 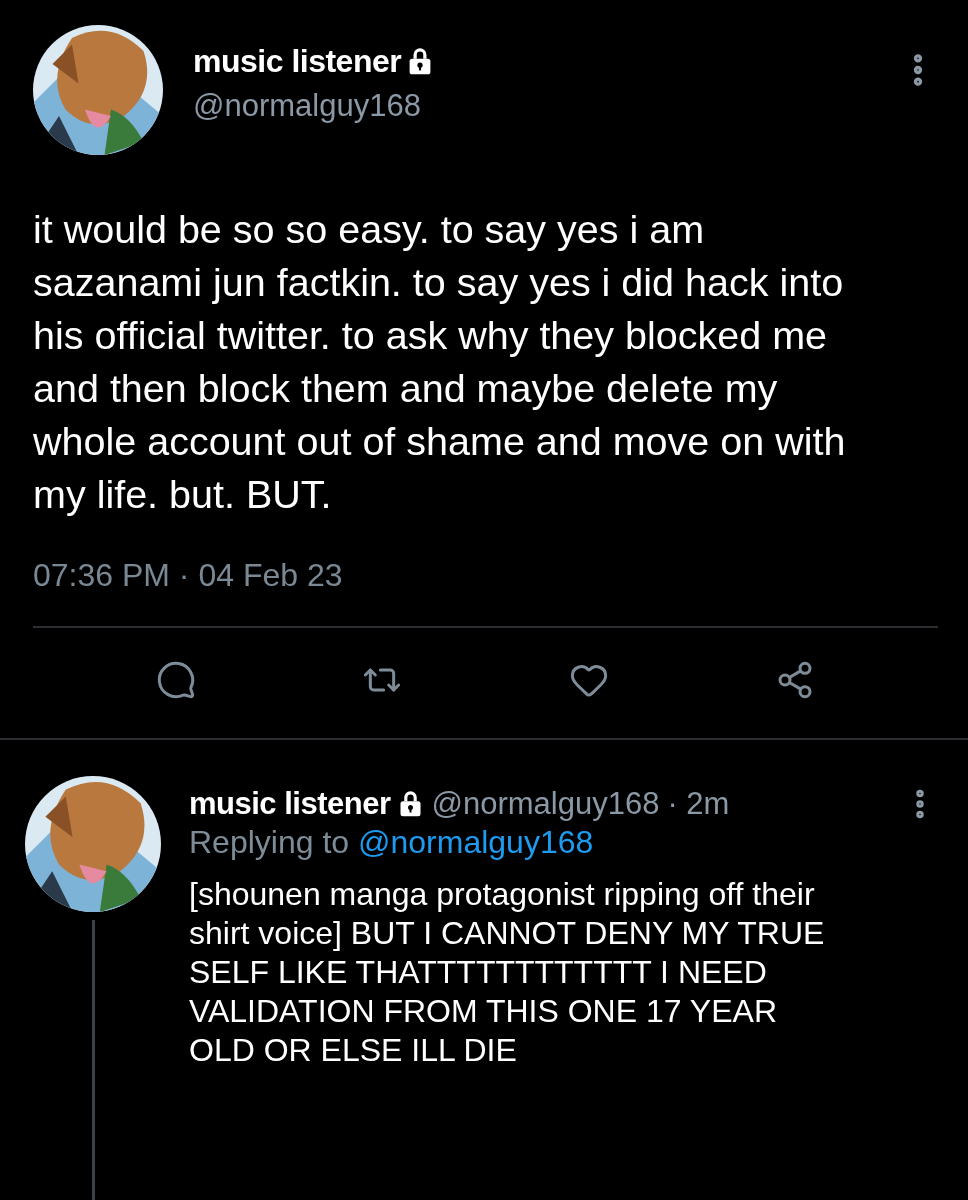 I want to click on replying-to-text: Replying to @normalguy168, so click(x=392, y=842).